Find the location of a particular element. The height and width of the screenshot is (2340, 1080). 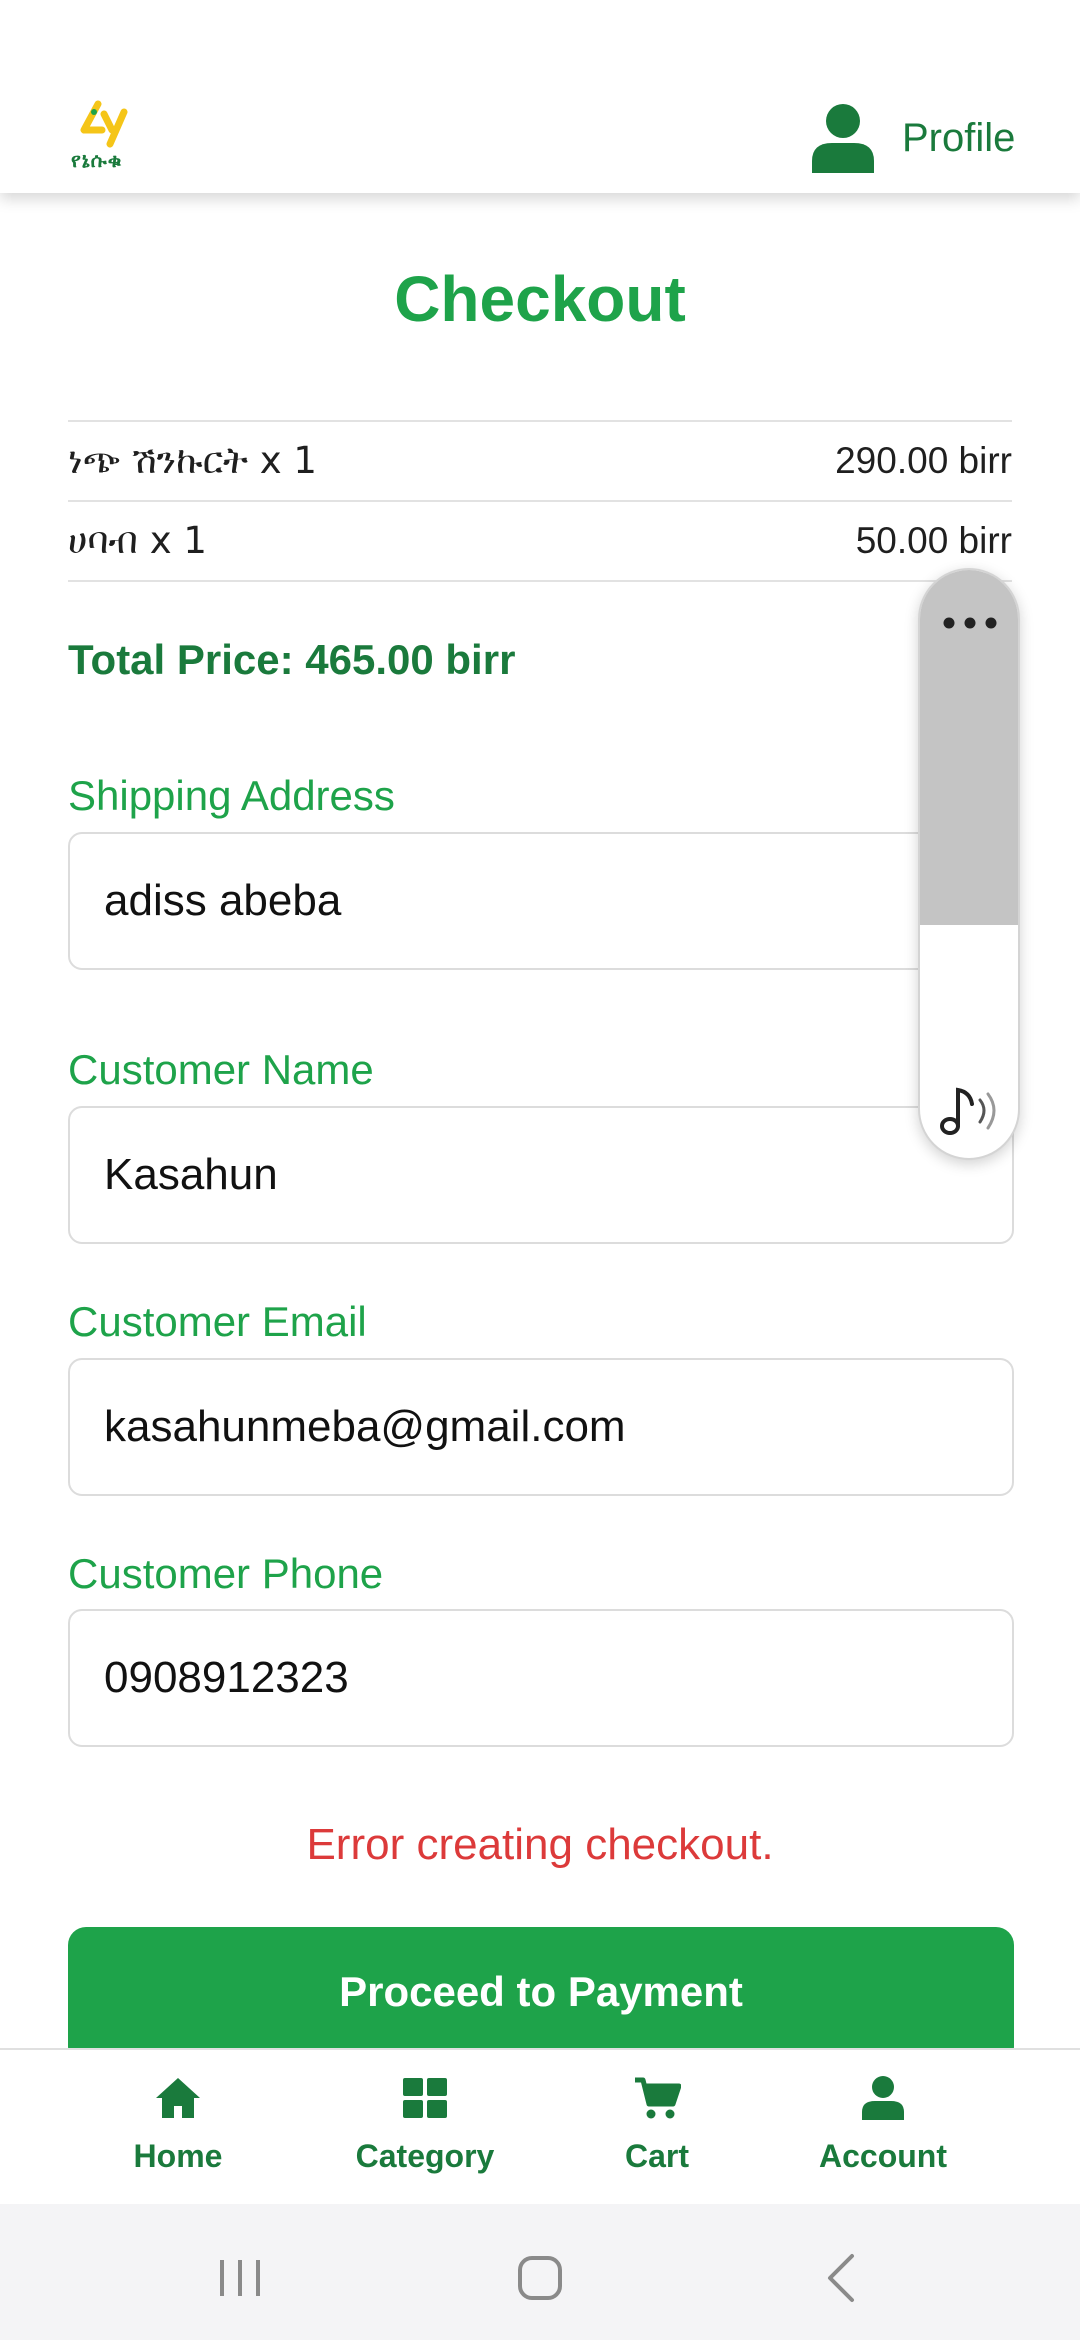

app-logo: የኔሱቁ is located at coordinates (103, 136).